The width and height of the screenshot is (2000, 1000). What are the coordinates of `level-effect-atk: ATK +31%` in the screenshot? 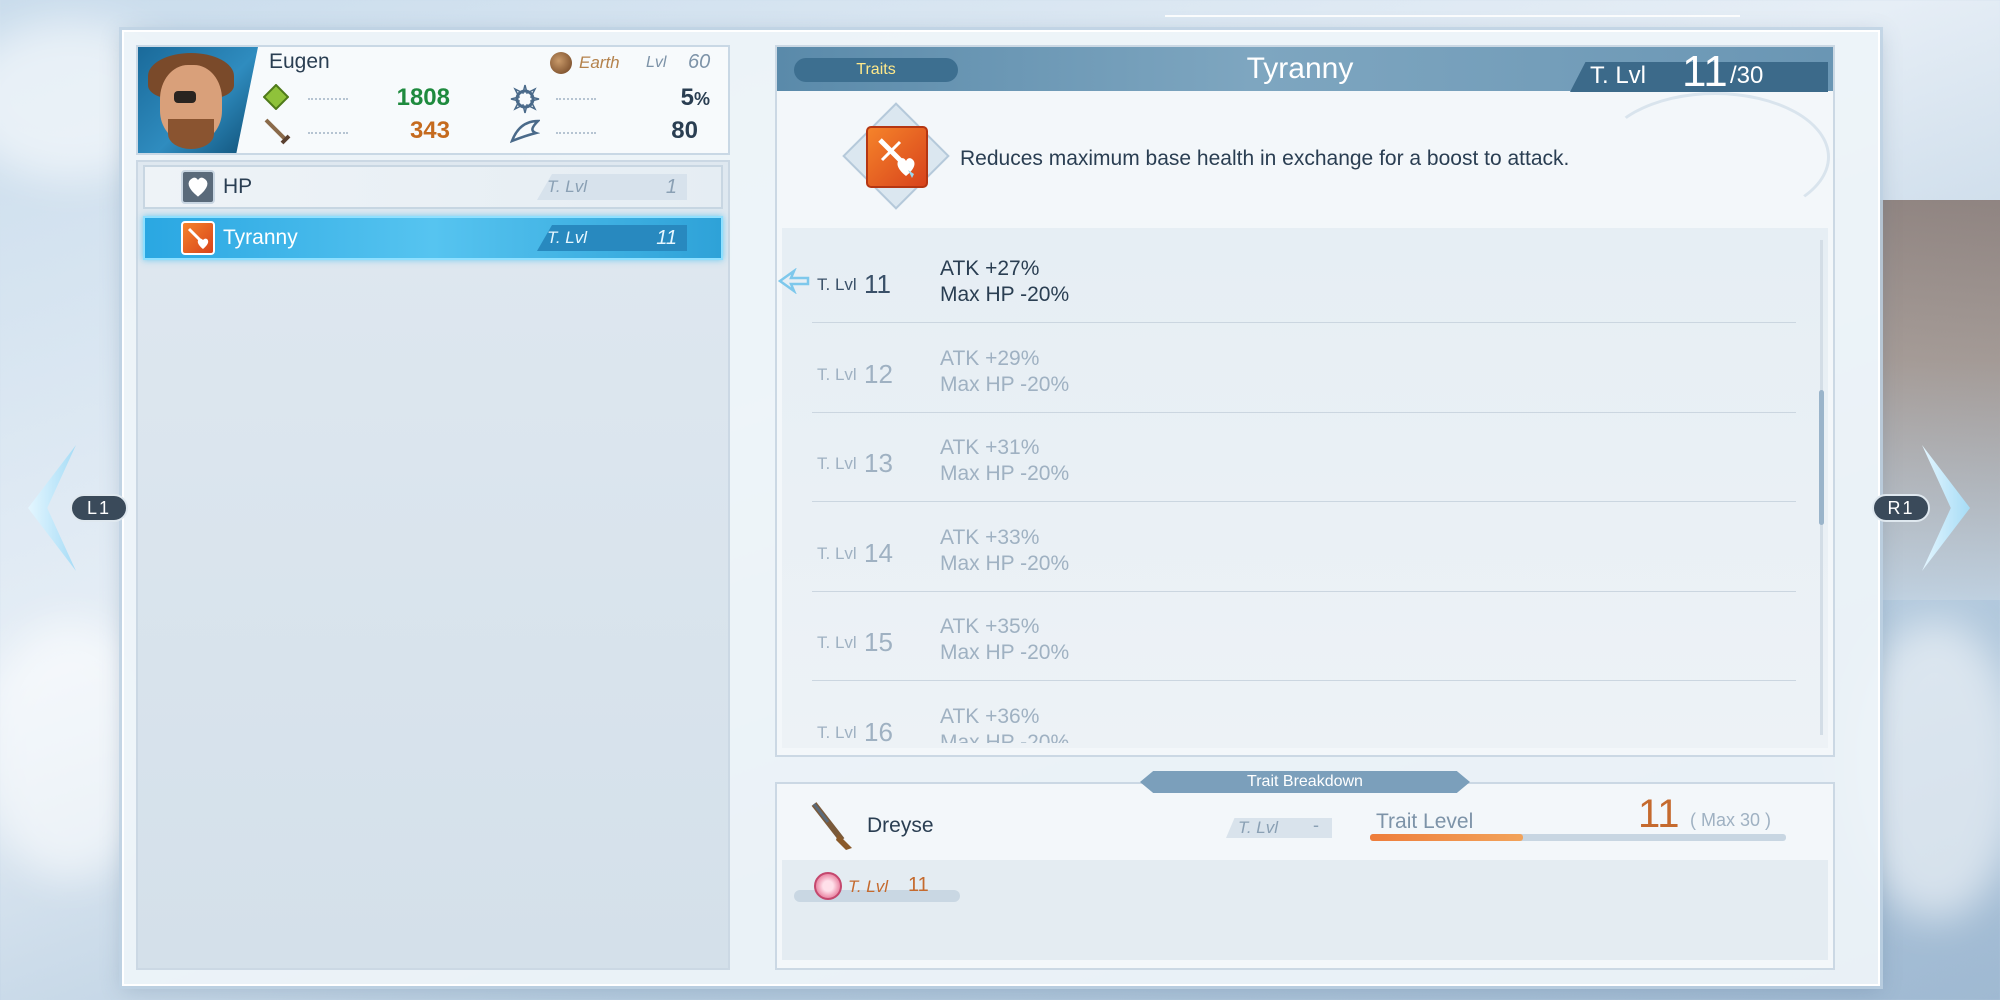 It's located at (990, 447).